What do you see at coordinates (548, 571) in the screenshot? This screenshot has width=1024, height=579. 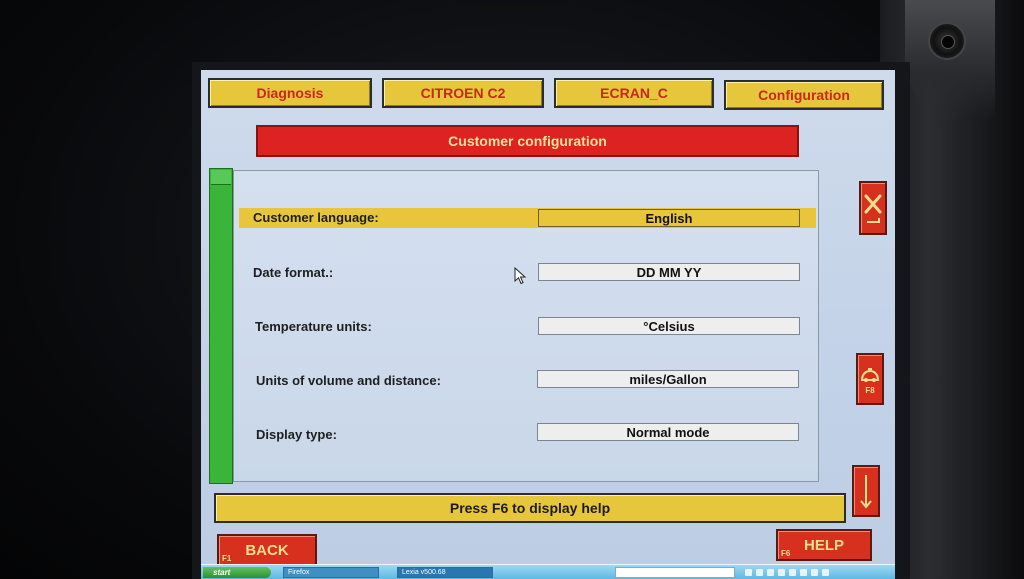 I see `windows-taskbar: start Firefox Lexia v500.68` at bounding box center [548, 571].